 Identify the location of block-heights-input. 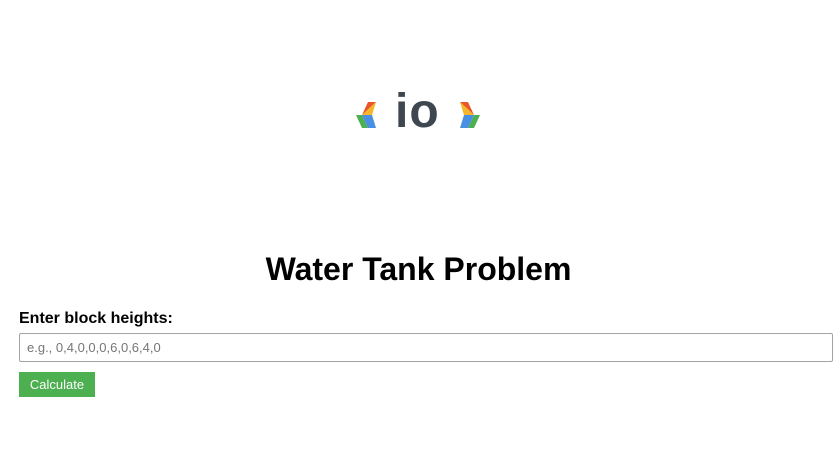
(426, 347).